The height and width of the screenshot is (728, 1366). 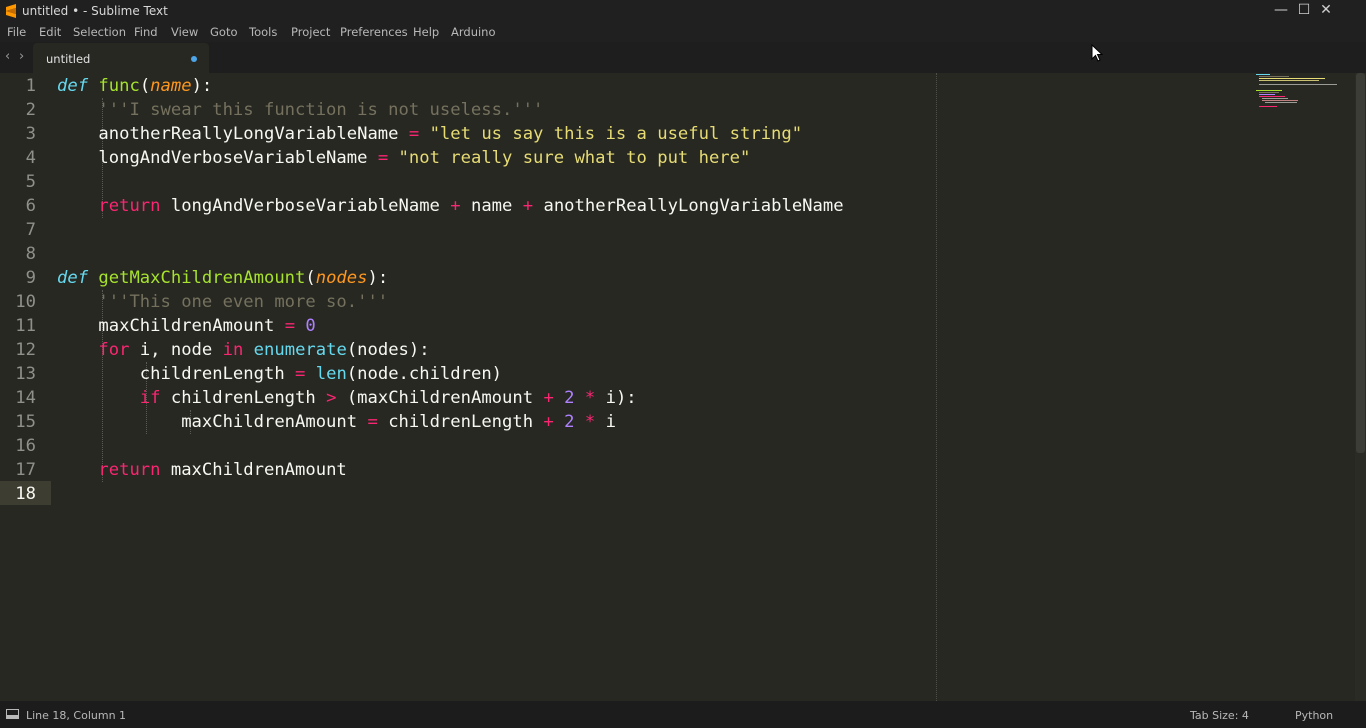 I want to click on menu-selection: Selection, so click(x=99, y=32).